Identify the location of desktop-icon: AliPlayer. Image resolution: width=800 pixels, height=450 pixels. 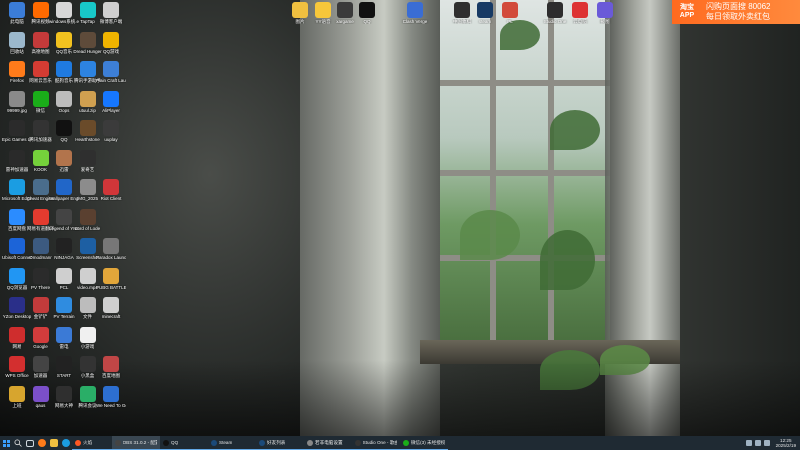
(111, 101).